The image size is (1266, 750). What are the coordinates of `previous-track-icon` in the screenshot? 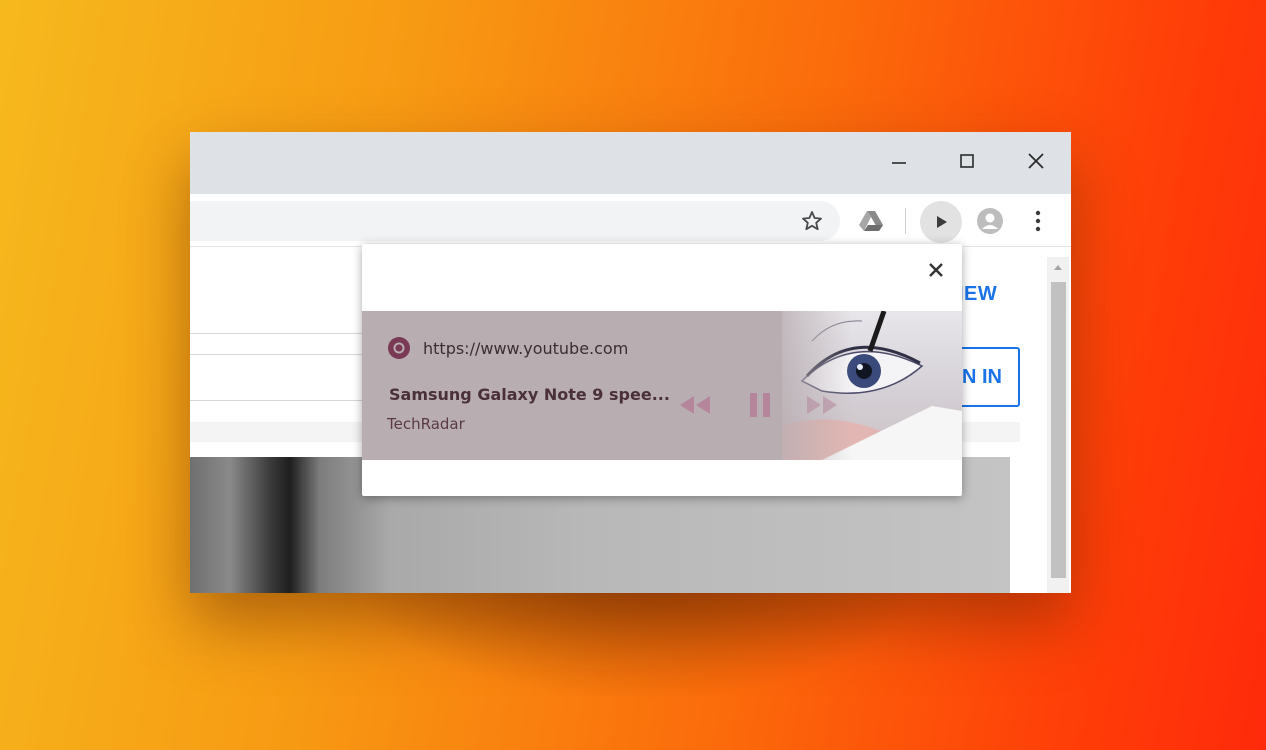 It's located at (695, 405).